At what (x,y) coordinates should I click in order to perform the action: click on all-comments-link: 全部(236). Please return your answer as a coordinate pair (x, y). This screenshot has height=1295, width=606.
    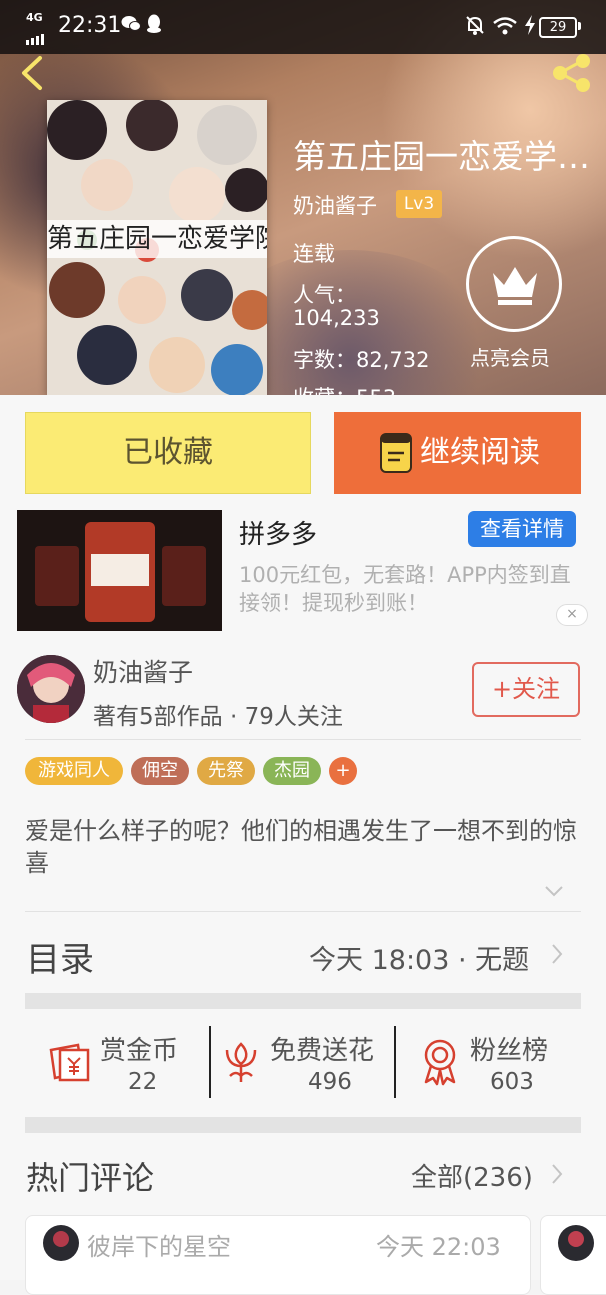
    Looking at the image, I should click on (472, 1175).